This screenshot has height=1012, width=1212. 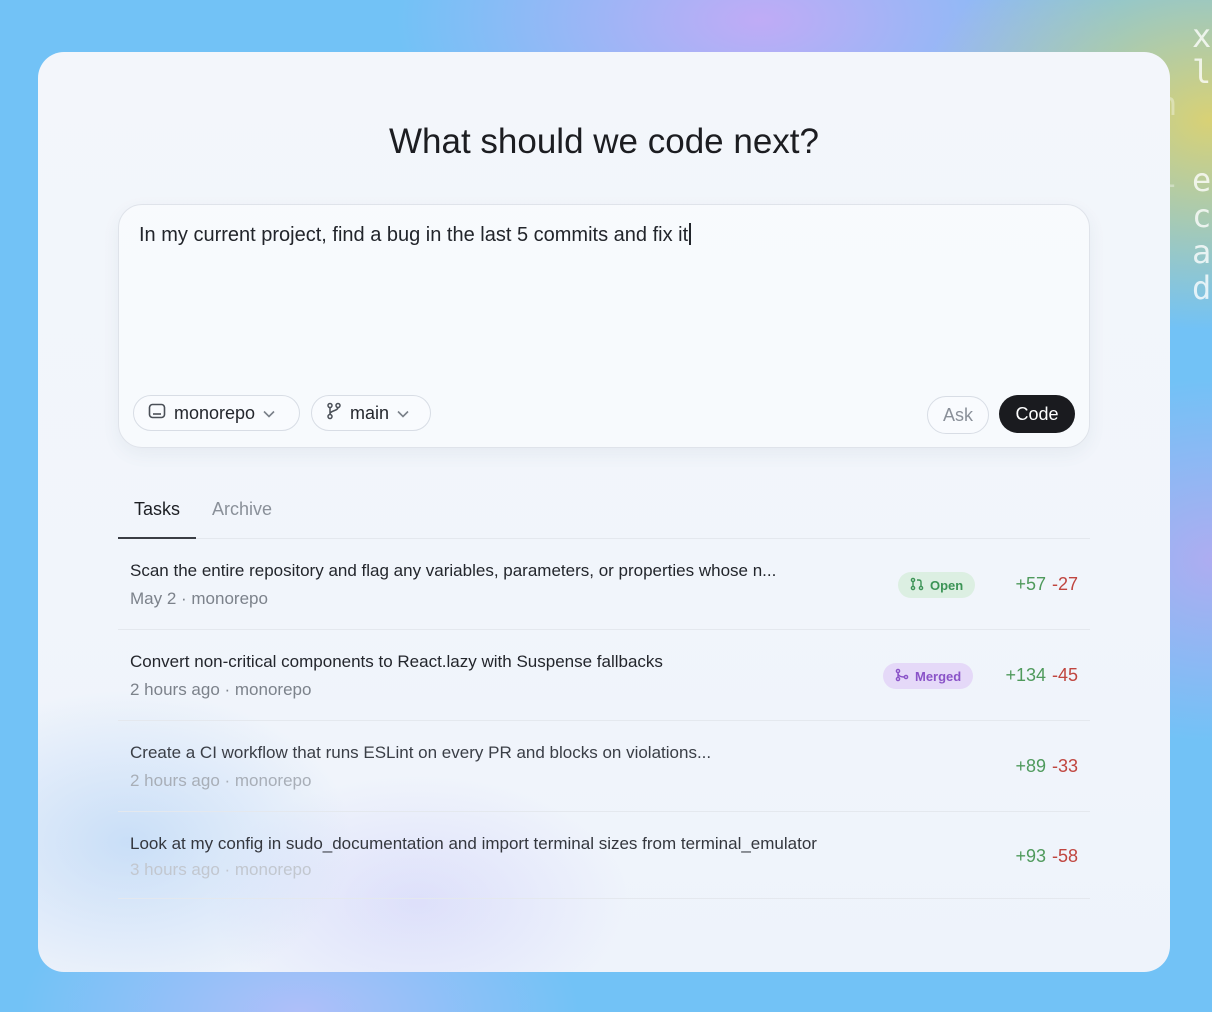 I want to click on active-tab-indicator, so click(x=157, y=538).